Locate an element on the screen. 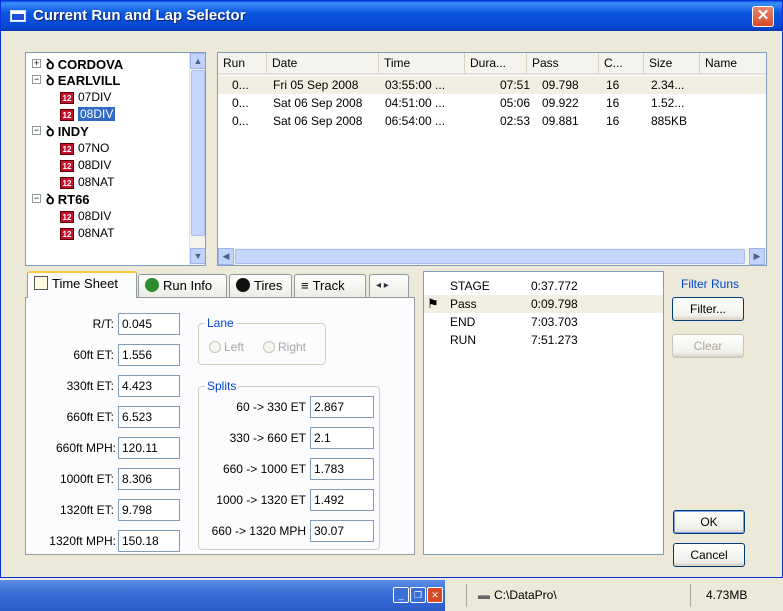 This screenshot has width=783, height=611. split-field: 1.783 is located at coordinates (342, 469).